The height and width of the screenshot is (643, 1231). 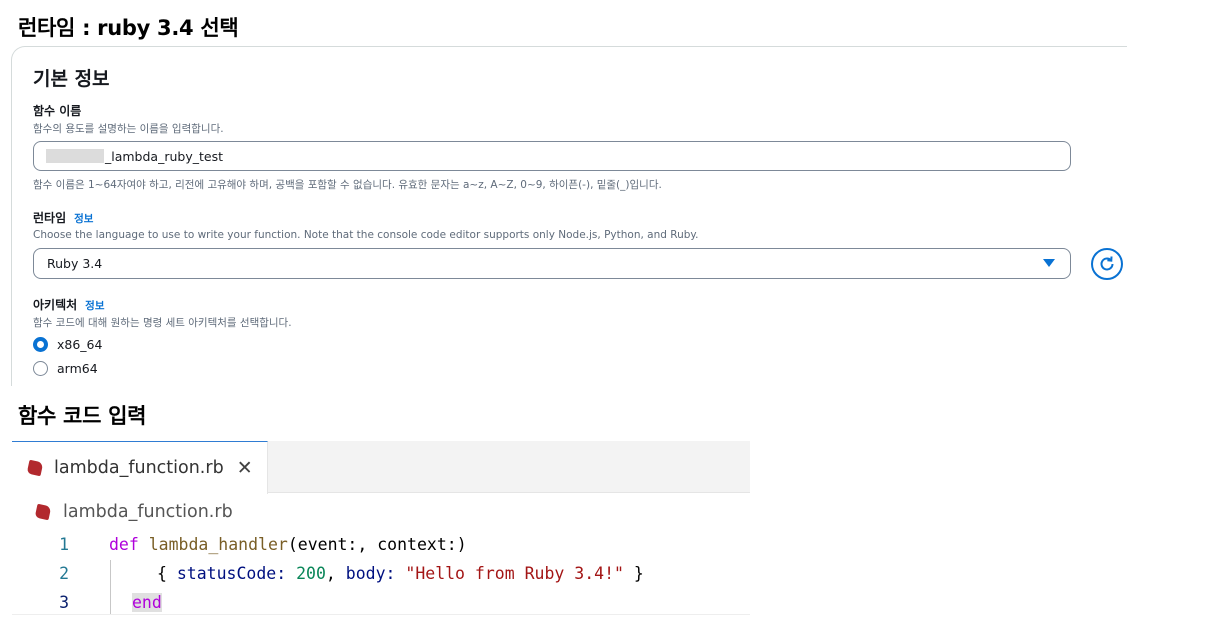 What do you see at coordinates (552, 263) in the screenshot?
I see `runtime-select: Ruby 3.4` at bounding box center [552, 263].